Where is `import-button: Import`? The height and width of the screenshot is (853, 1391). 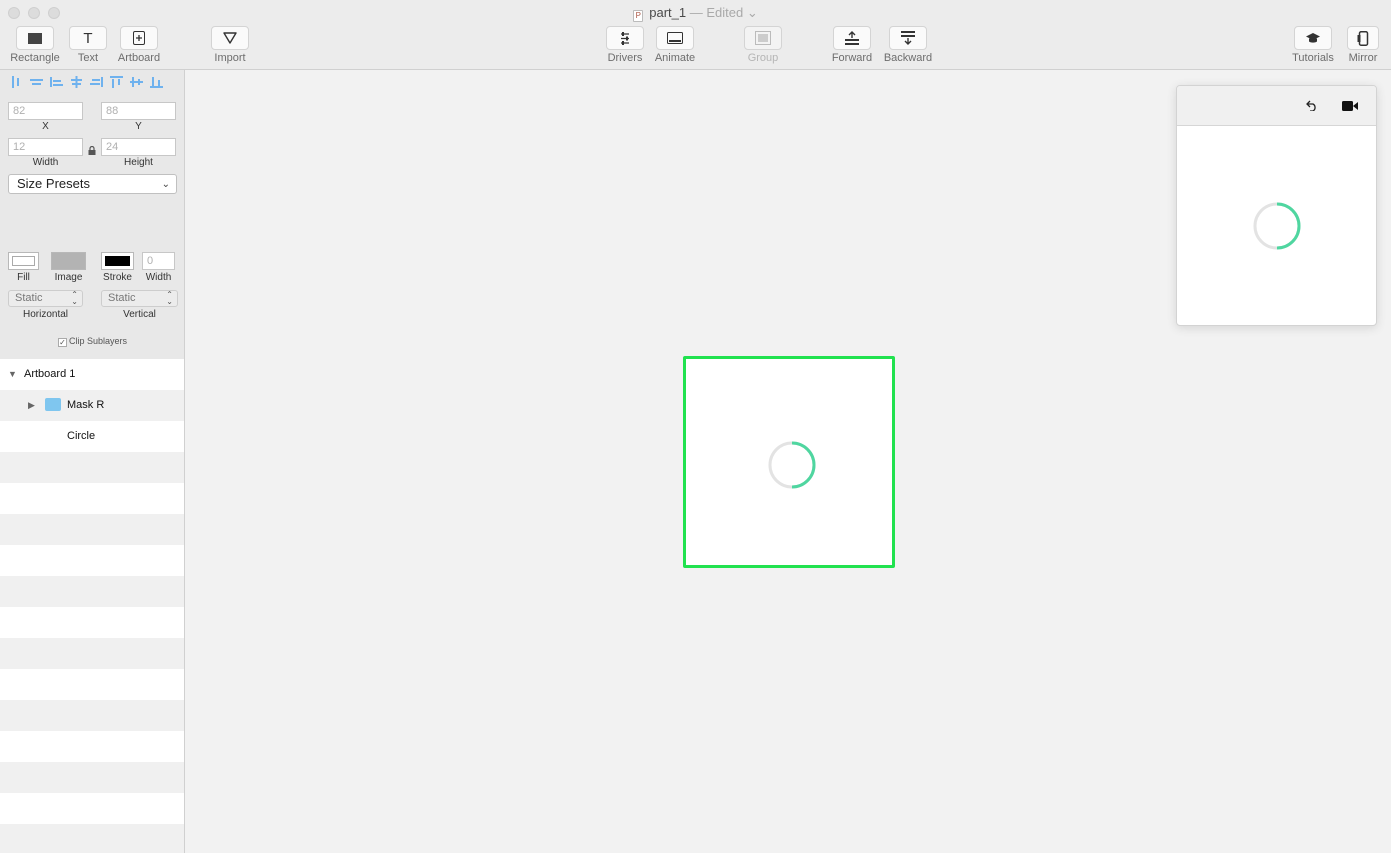 import-button: Import is located at coordinates (230, 46).